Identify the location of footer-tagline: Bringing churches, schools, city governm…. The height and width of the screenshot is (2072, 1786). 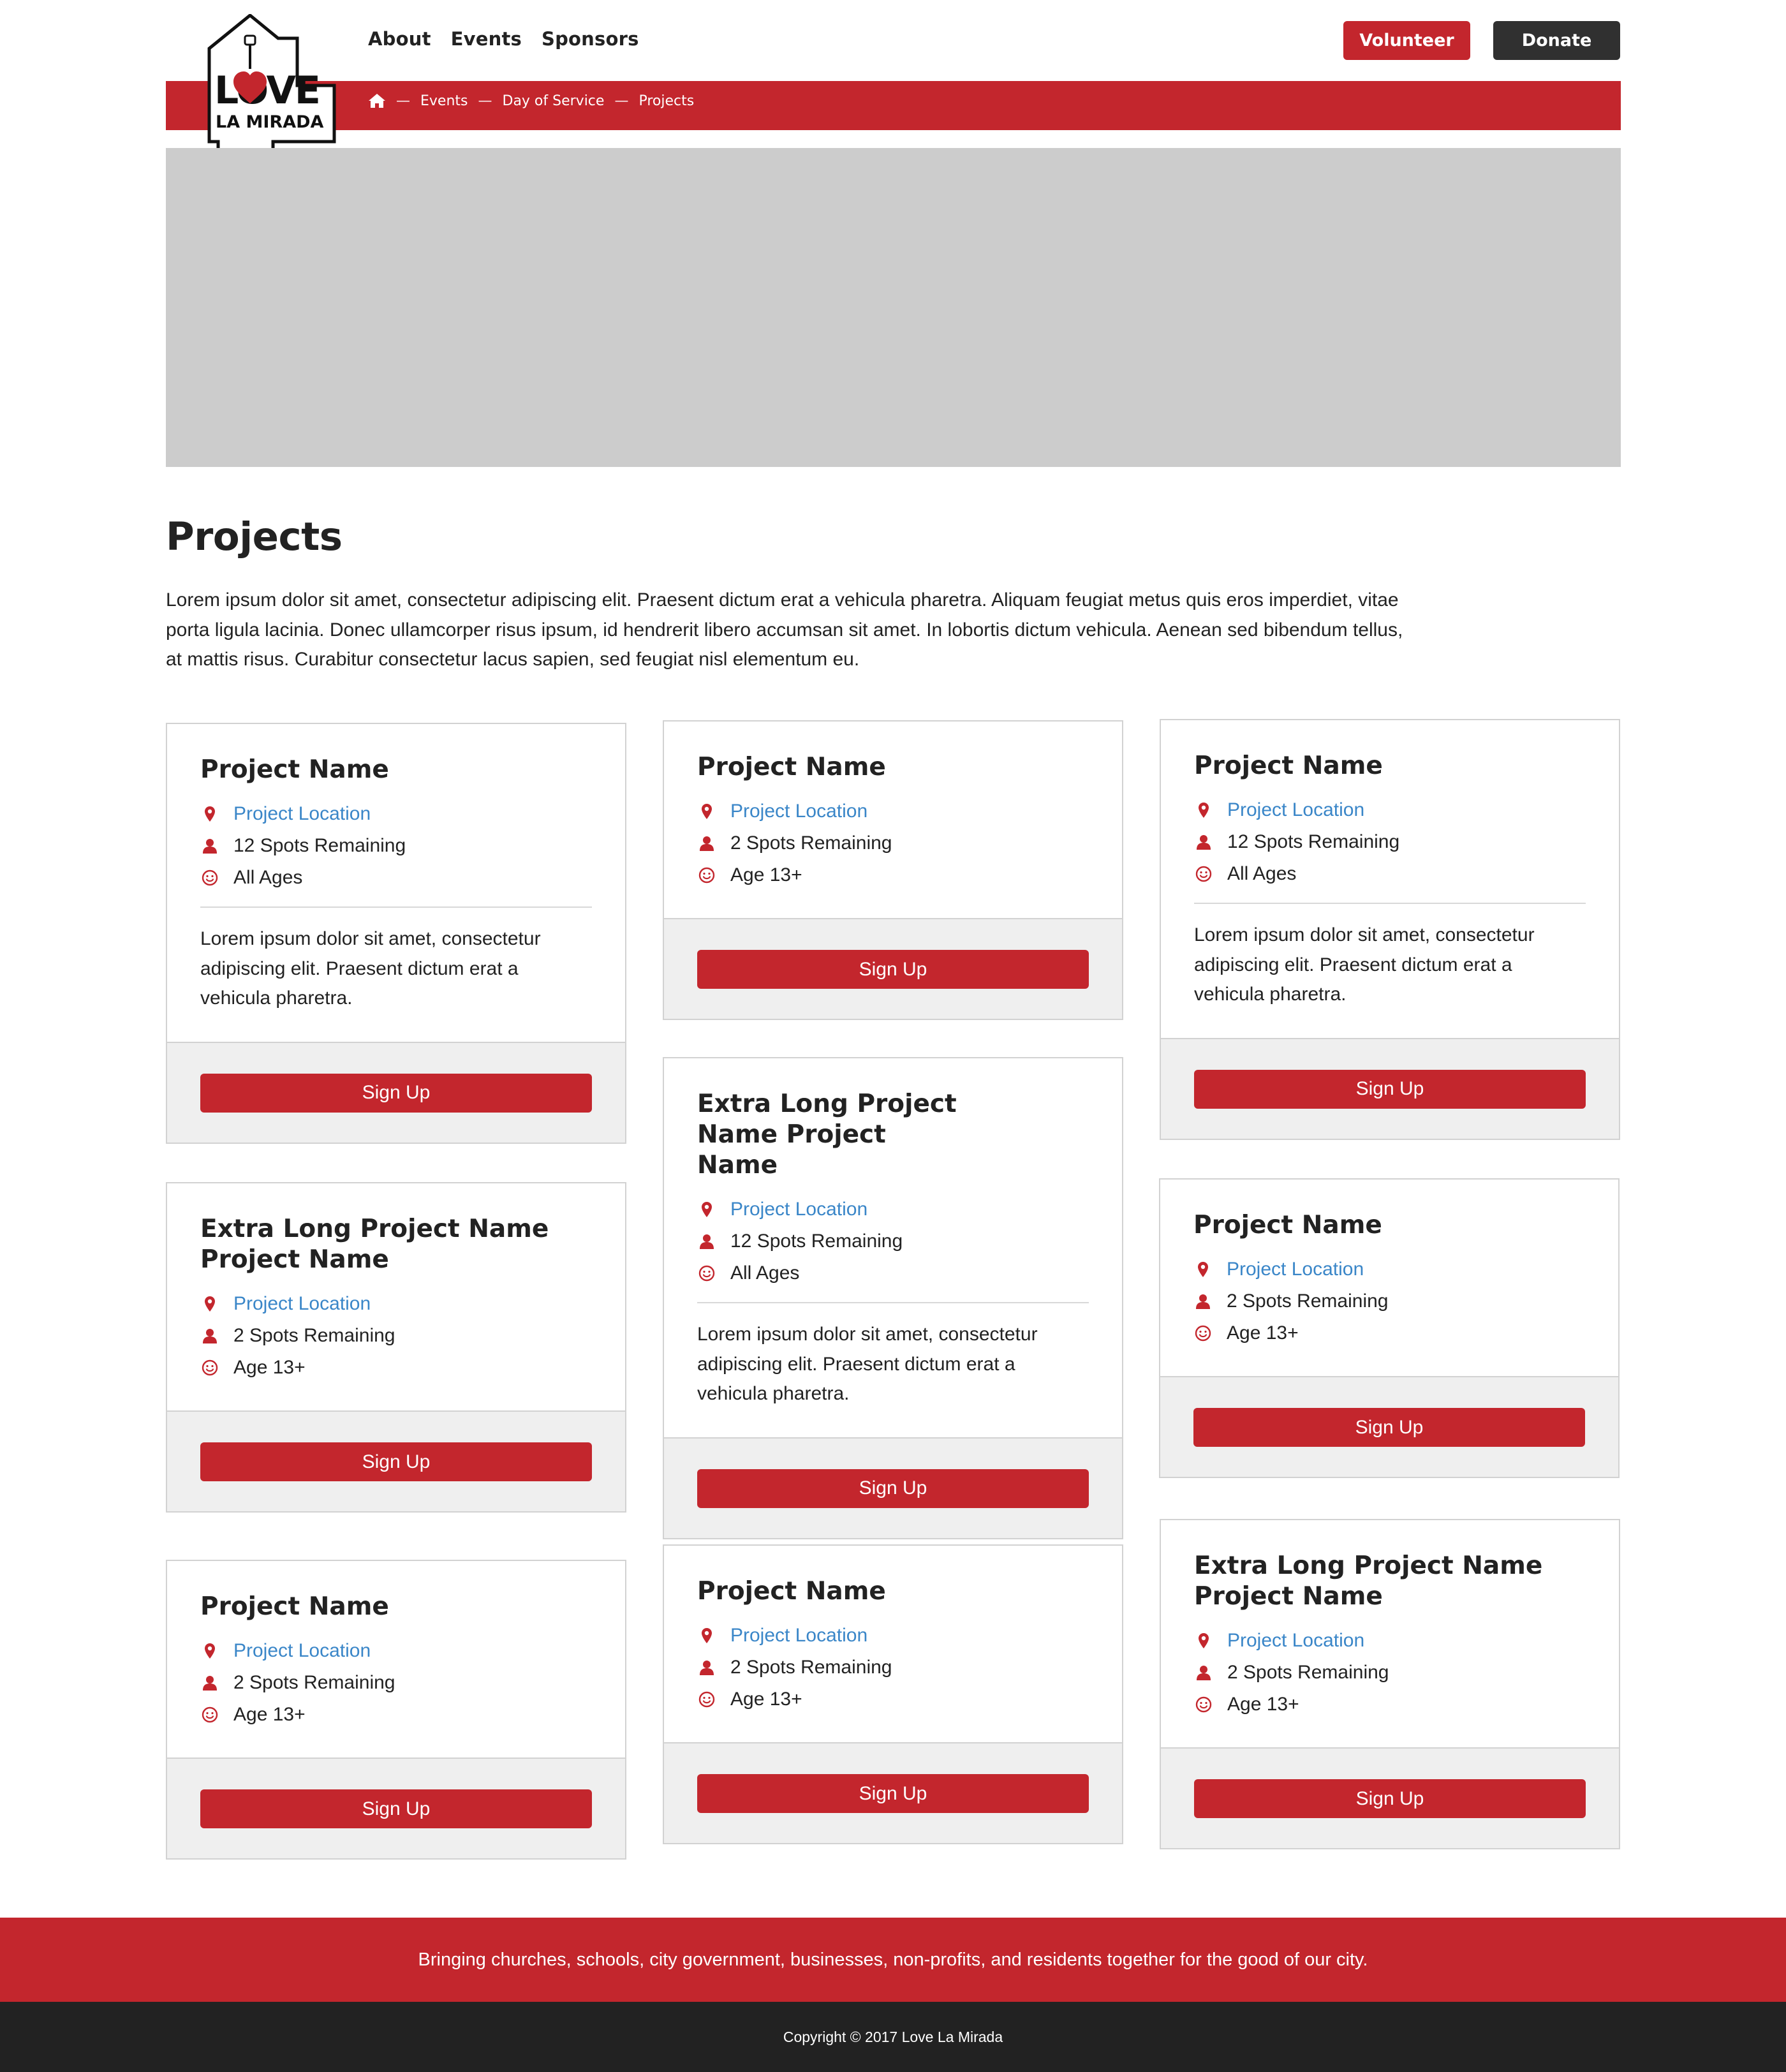
(893, 1960).